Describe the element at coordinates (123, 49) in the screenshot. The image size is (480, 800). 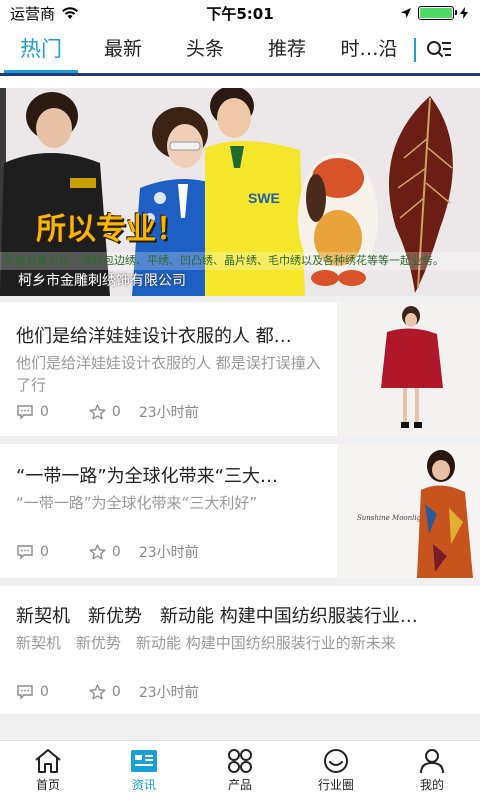
I see `tab-latest: 最新` at that location.